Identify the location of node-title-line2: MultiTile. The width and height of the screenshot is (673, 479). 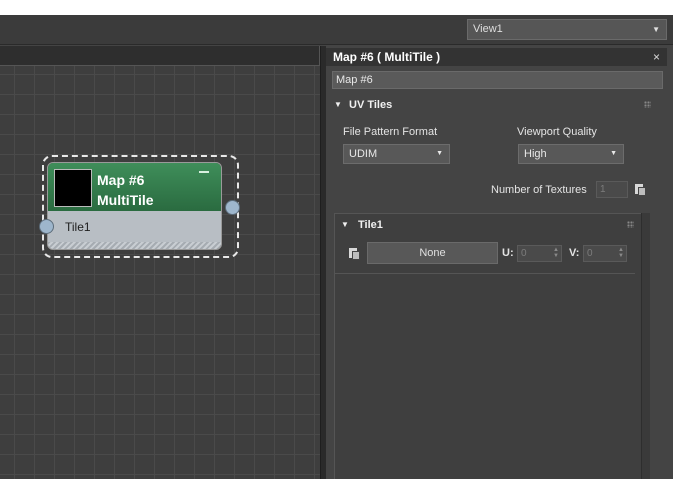
(125, 200).